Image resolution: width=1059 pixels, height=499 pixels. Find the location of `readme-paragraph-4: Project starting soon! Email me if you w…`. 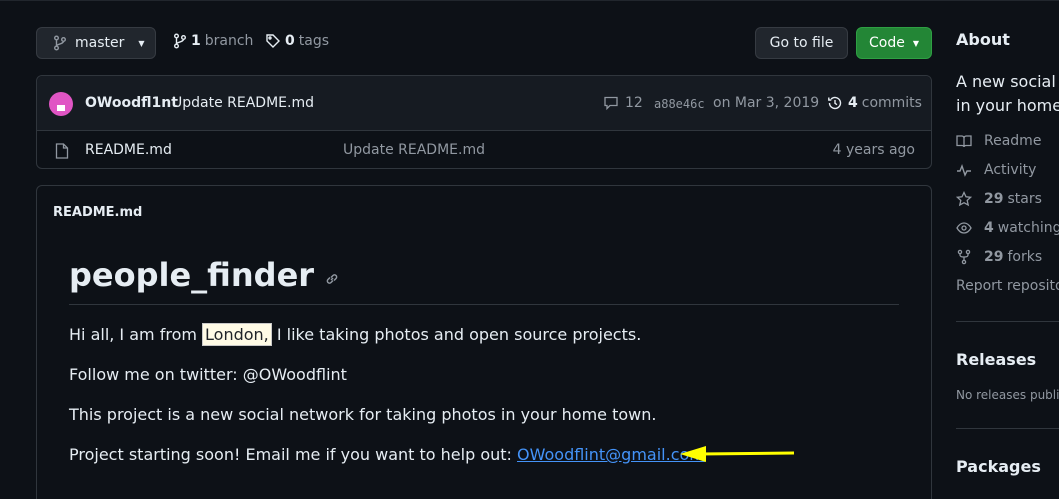

readme-paragraph-4: Project starting soon! Email me if you w… is located at coordinates (387, 454).